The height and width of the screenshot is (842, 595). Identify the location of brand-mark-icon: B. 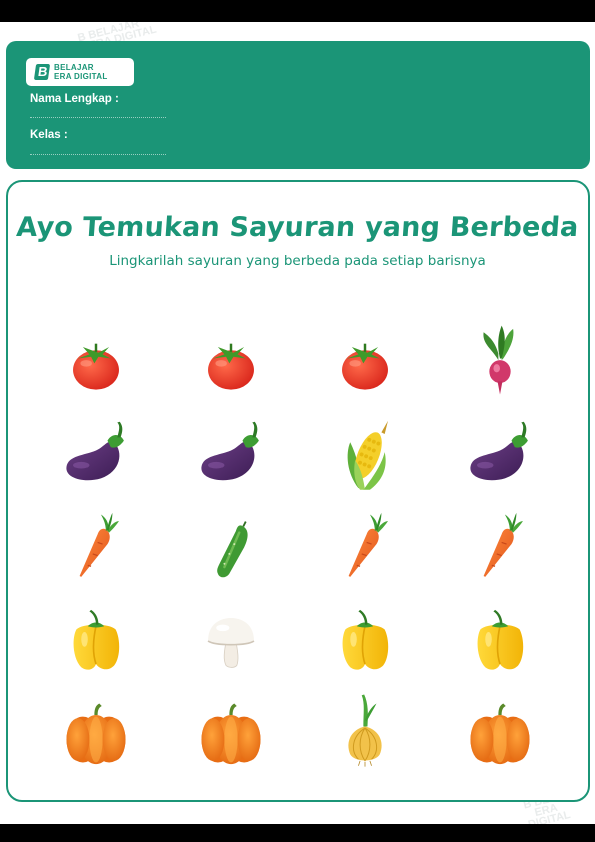
(42, 72).